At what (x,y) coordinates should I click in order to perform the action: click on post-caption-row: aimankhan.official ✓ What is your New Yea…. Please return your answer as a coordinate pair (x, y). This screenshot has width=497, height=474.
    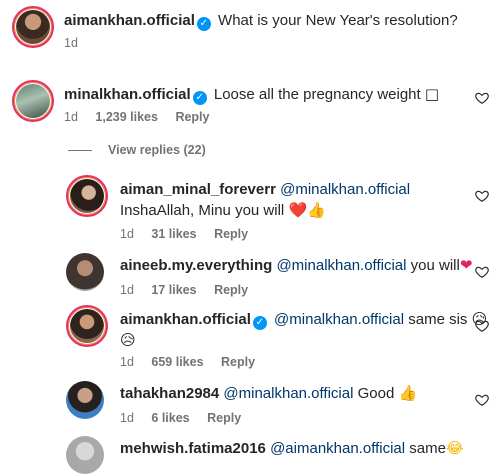
    Looking at the image, I should click on (235, 28).